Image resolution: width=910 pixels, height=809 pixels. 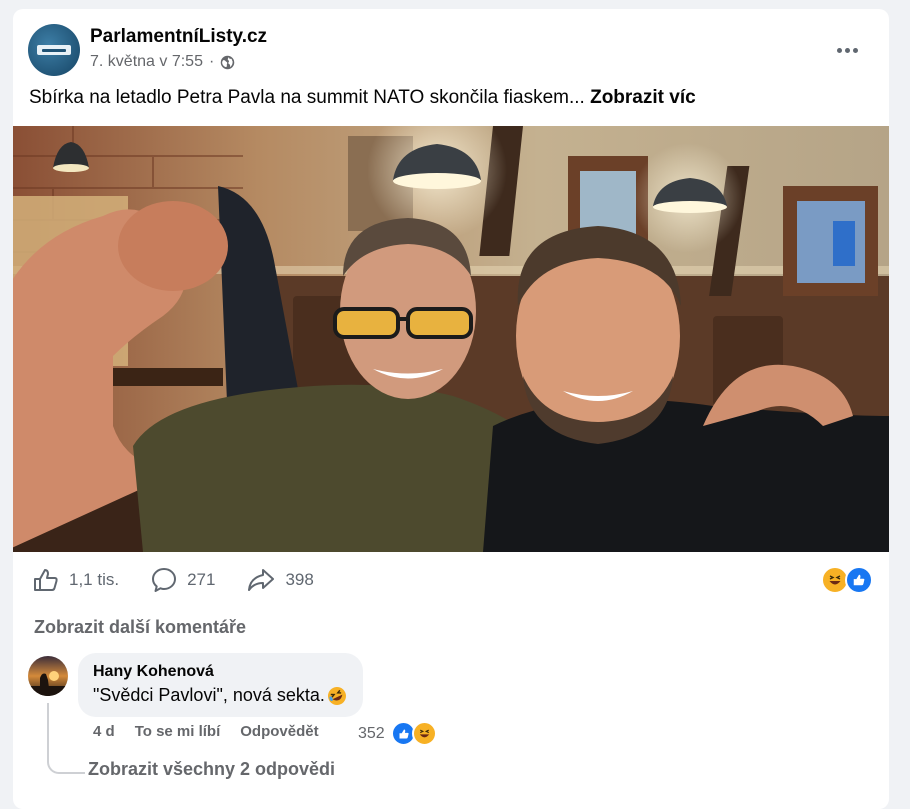 I want to click on post-header: ParlamentníListy.cz 7. května v 7:55 ·, so click(x=451, y=50).